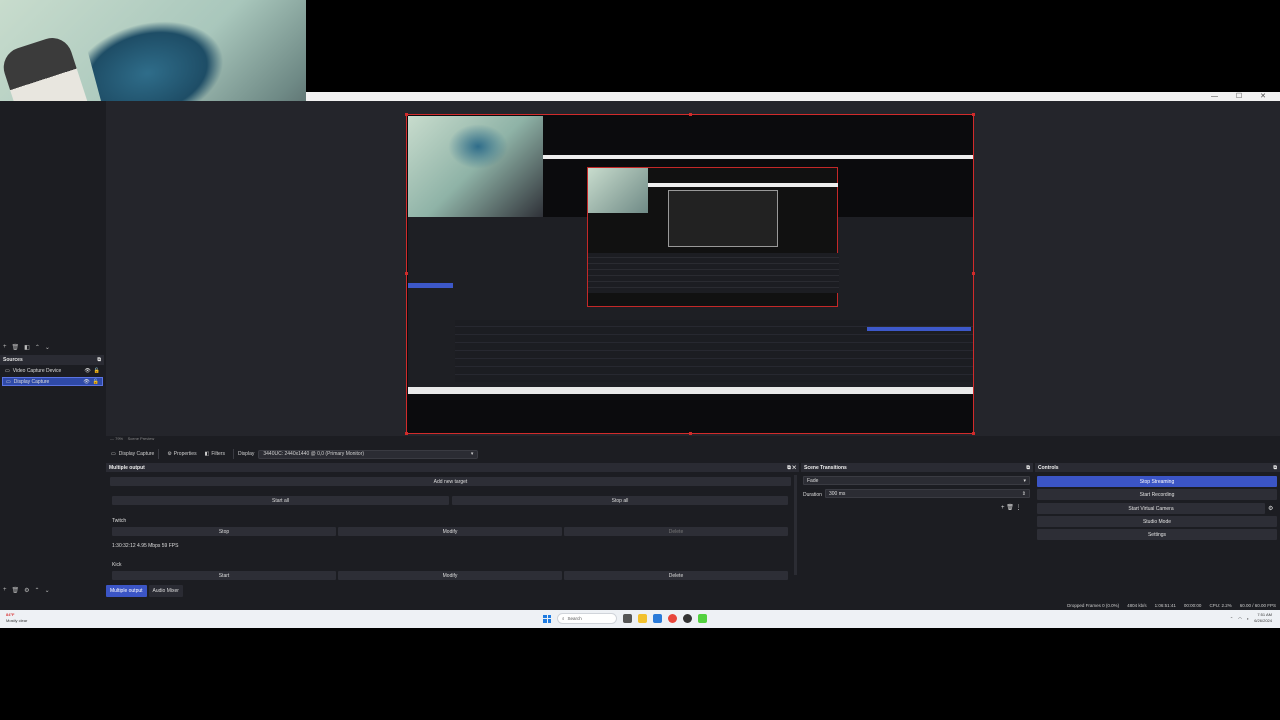 The height and width of the screenshot is (720, 1280). What do you see at coordinates (165, 591) in the screenshot?
I see `tab-audio-mixer: Audio Mixer` at bounding box center [165, 591].